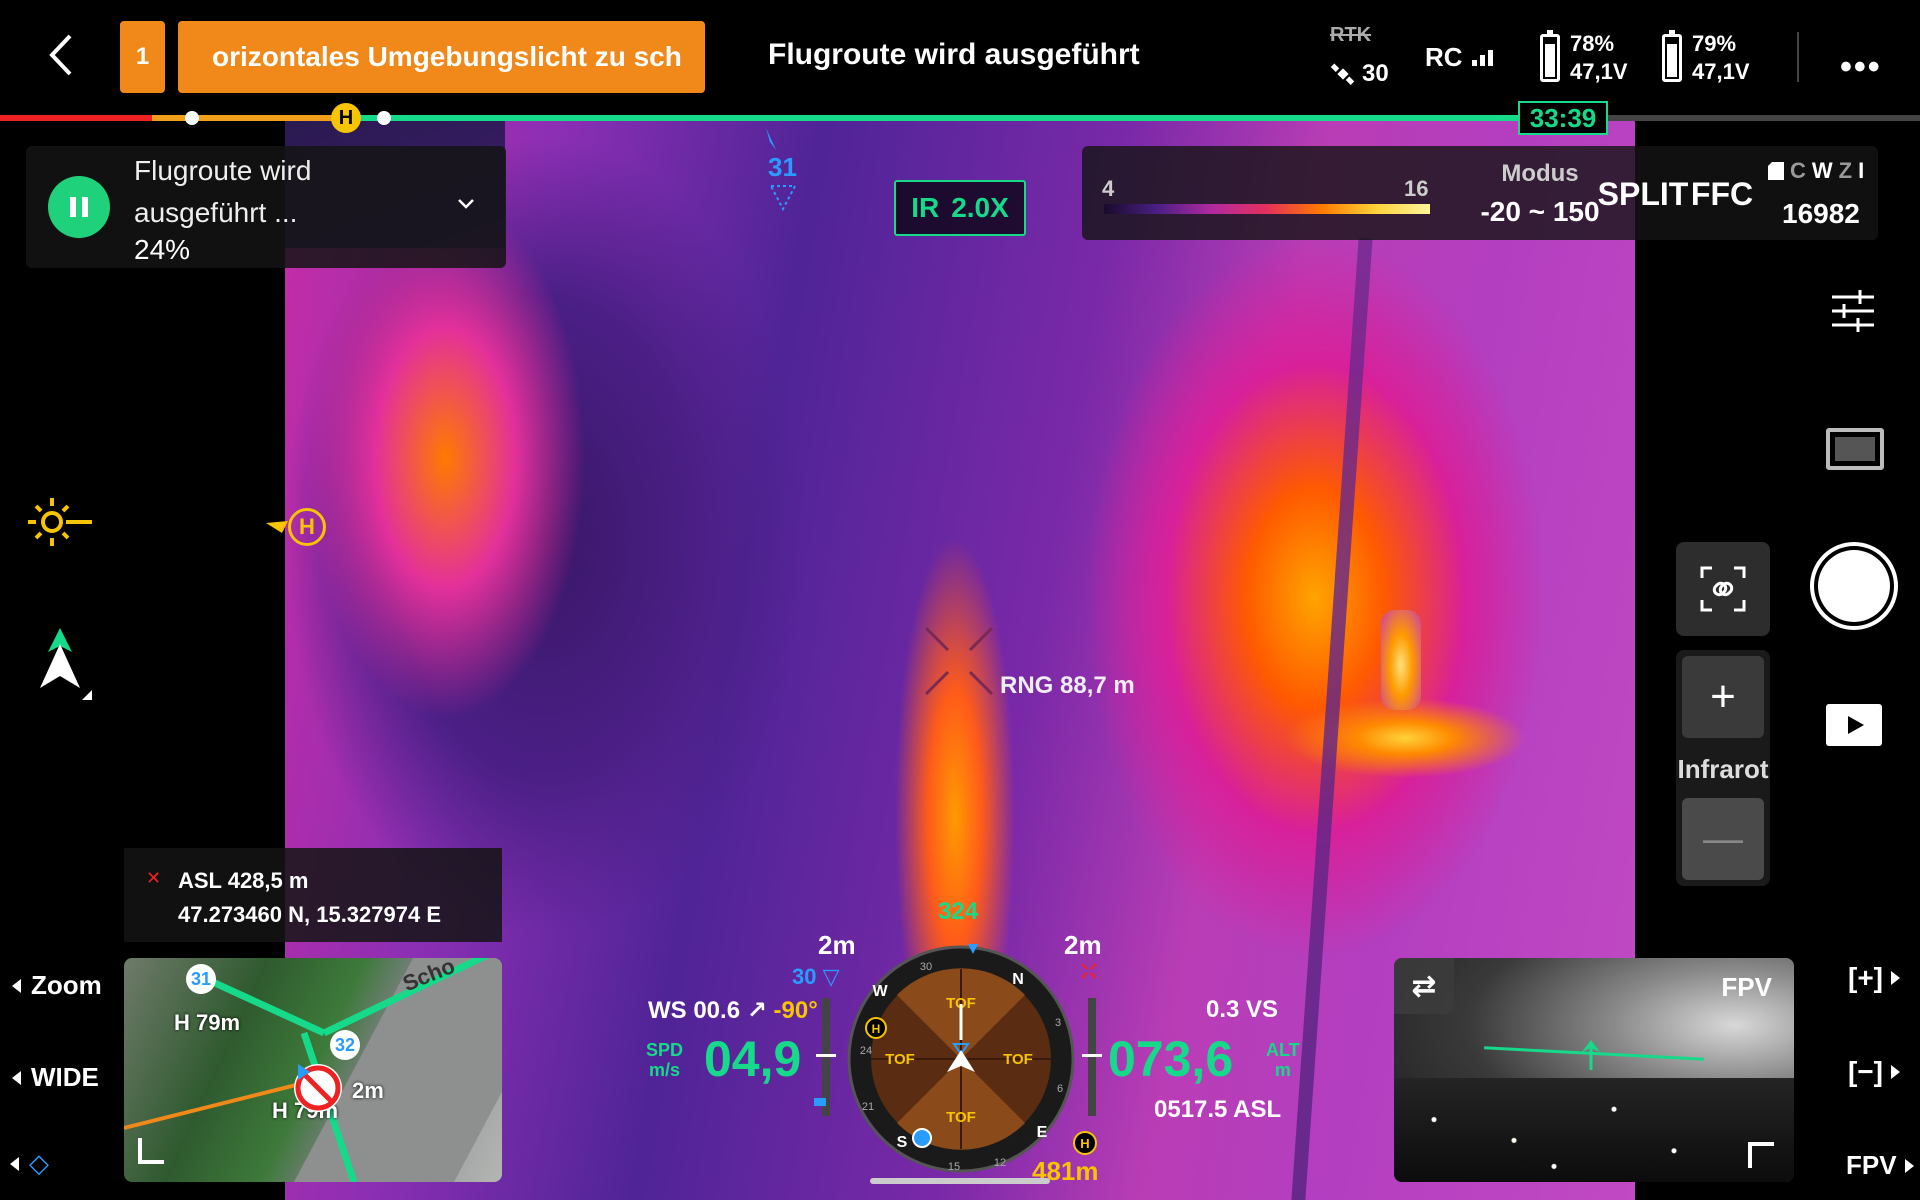  What do you see at coordinates (1723, 697) in the screenshot?
I see `zoom-in-button: +` at bounding box center [1723, 697].